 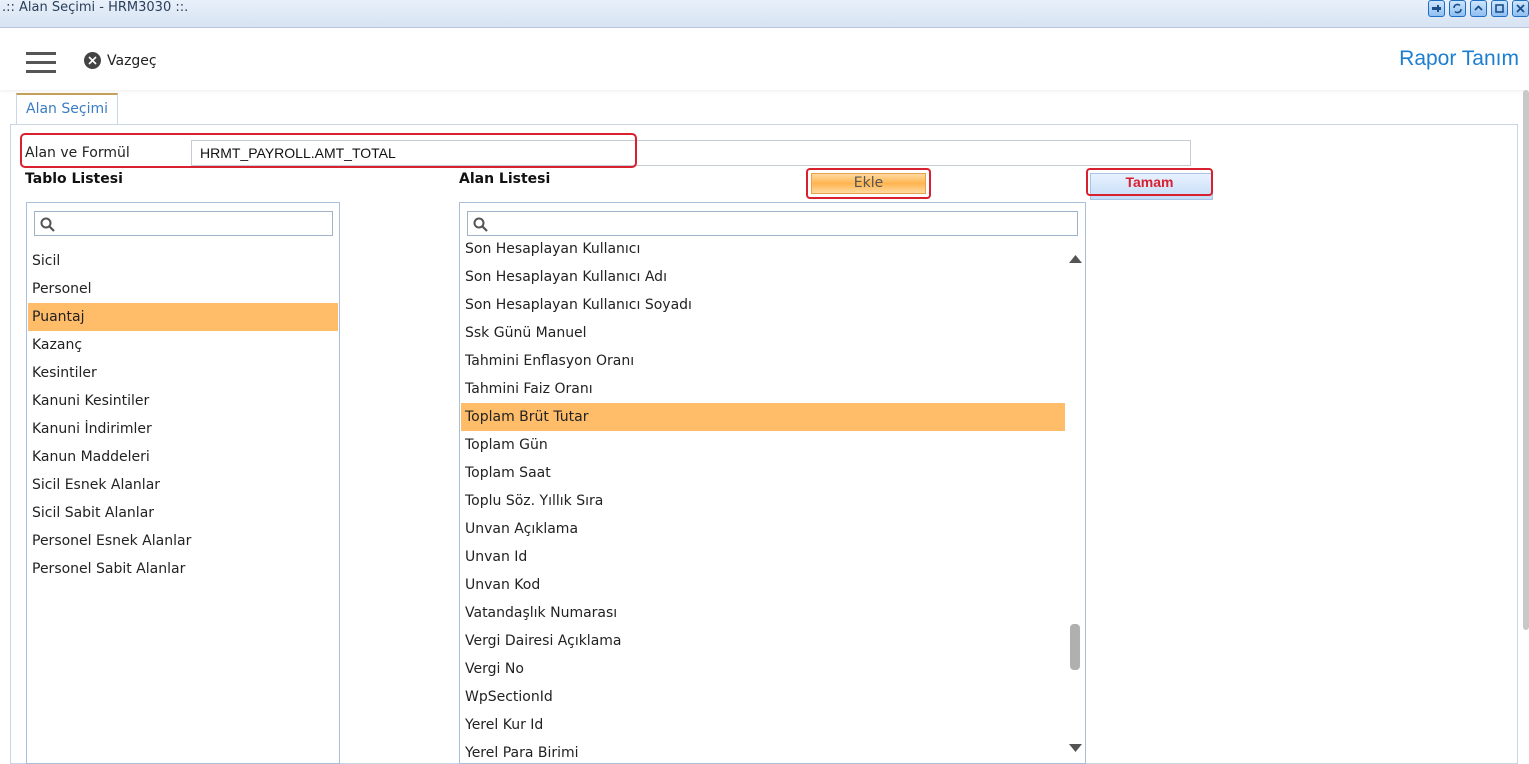 What do you see at coordinates (183, 429) in the screenshot?
I see `list-item: Kanuni İndirimler` at bounding box center [183, 429].